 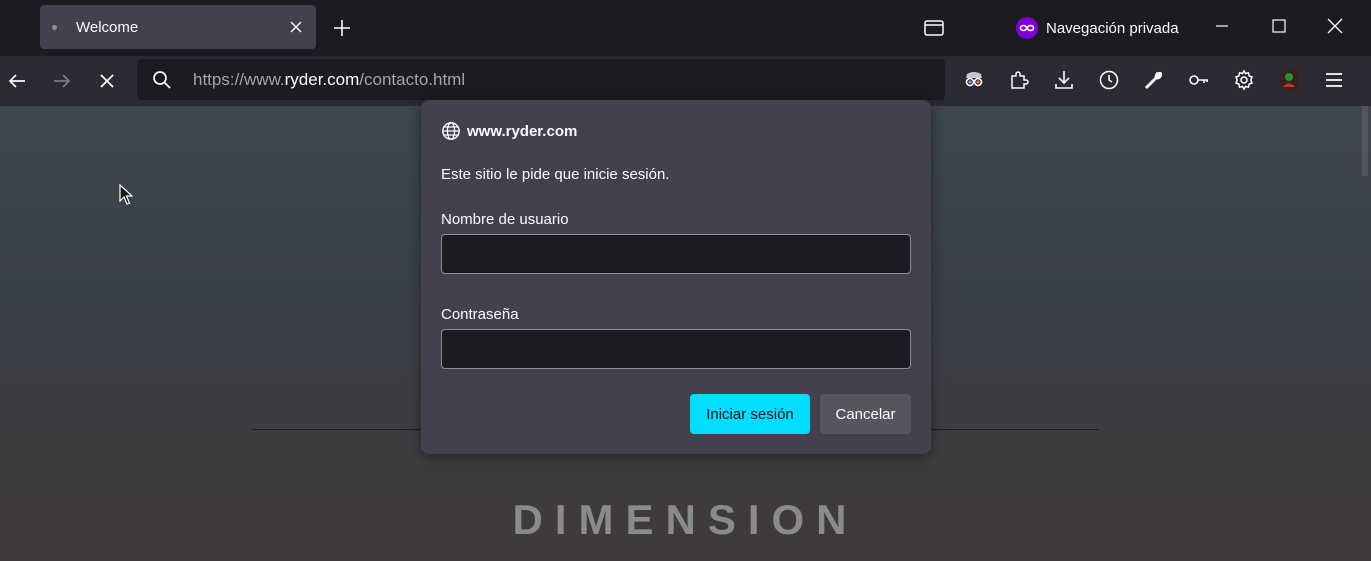 I want to click on forward-arrow-icon, so click(x=62, y=81).